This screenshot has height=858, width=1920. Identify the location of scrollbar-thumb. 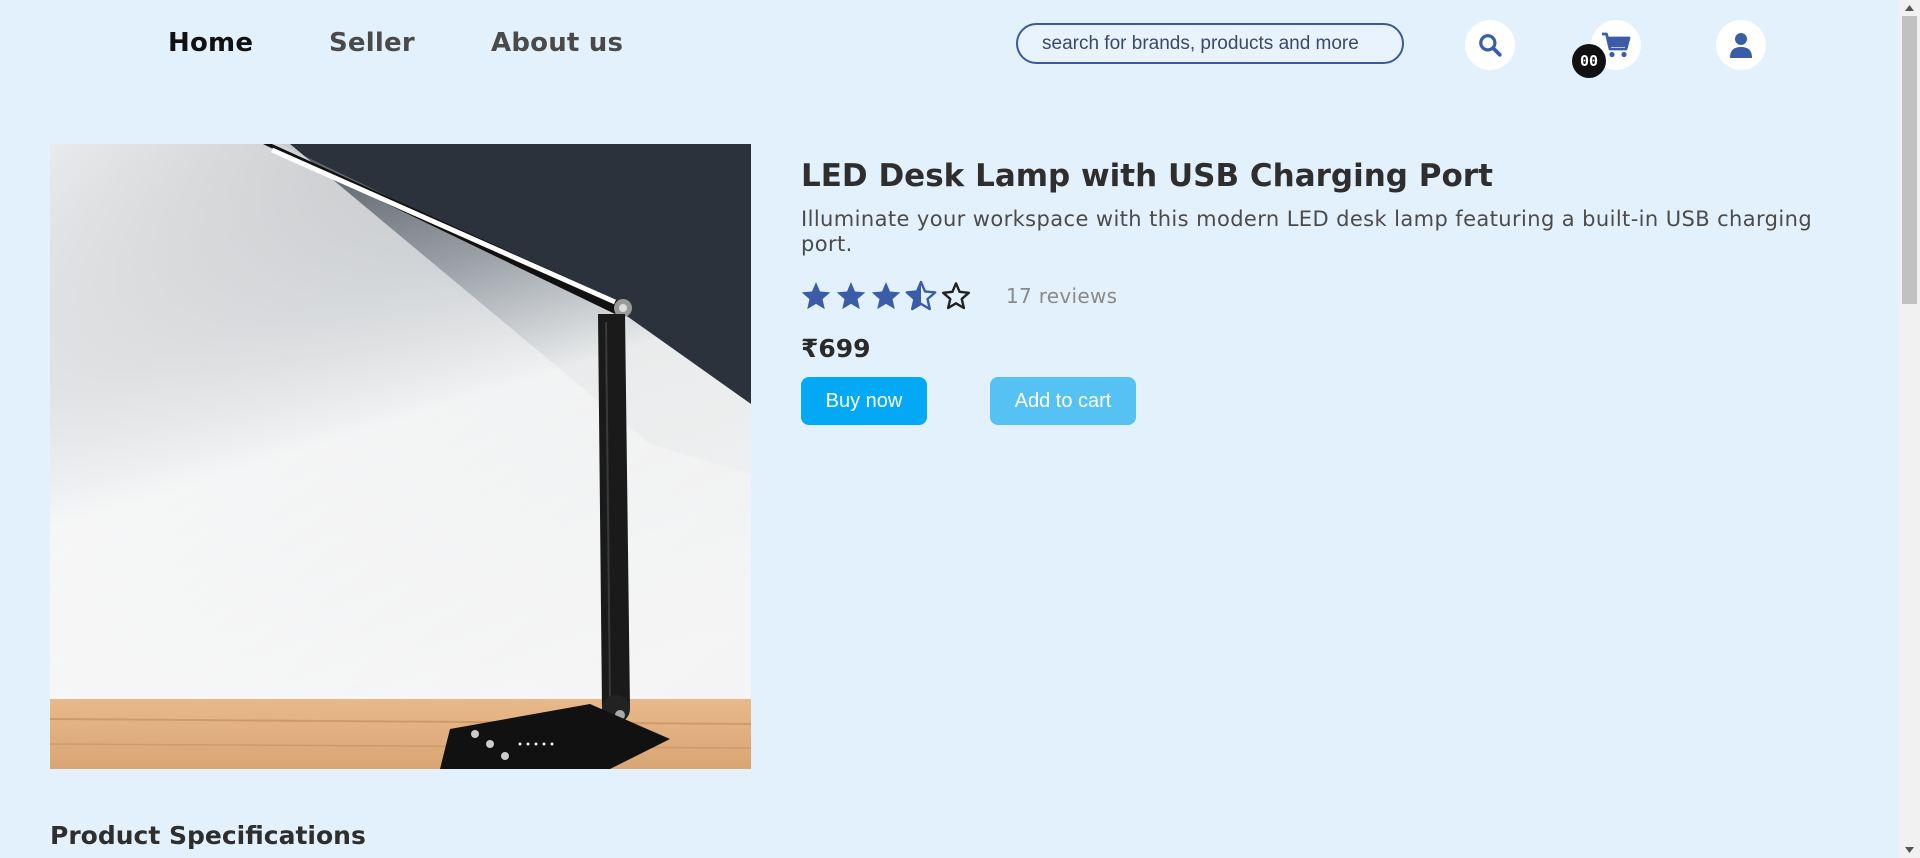
(1909, 160).